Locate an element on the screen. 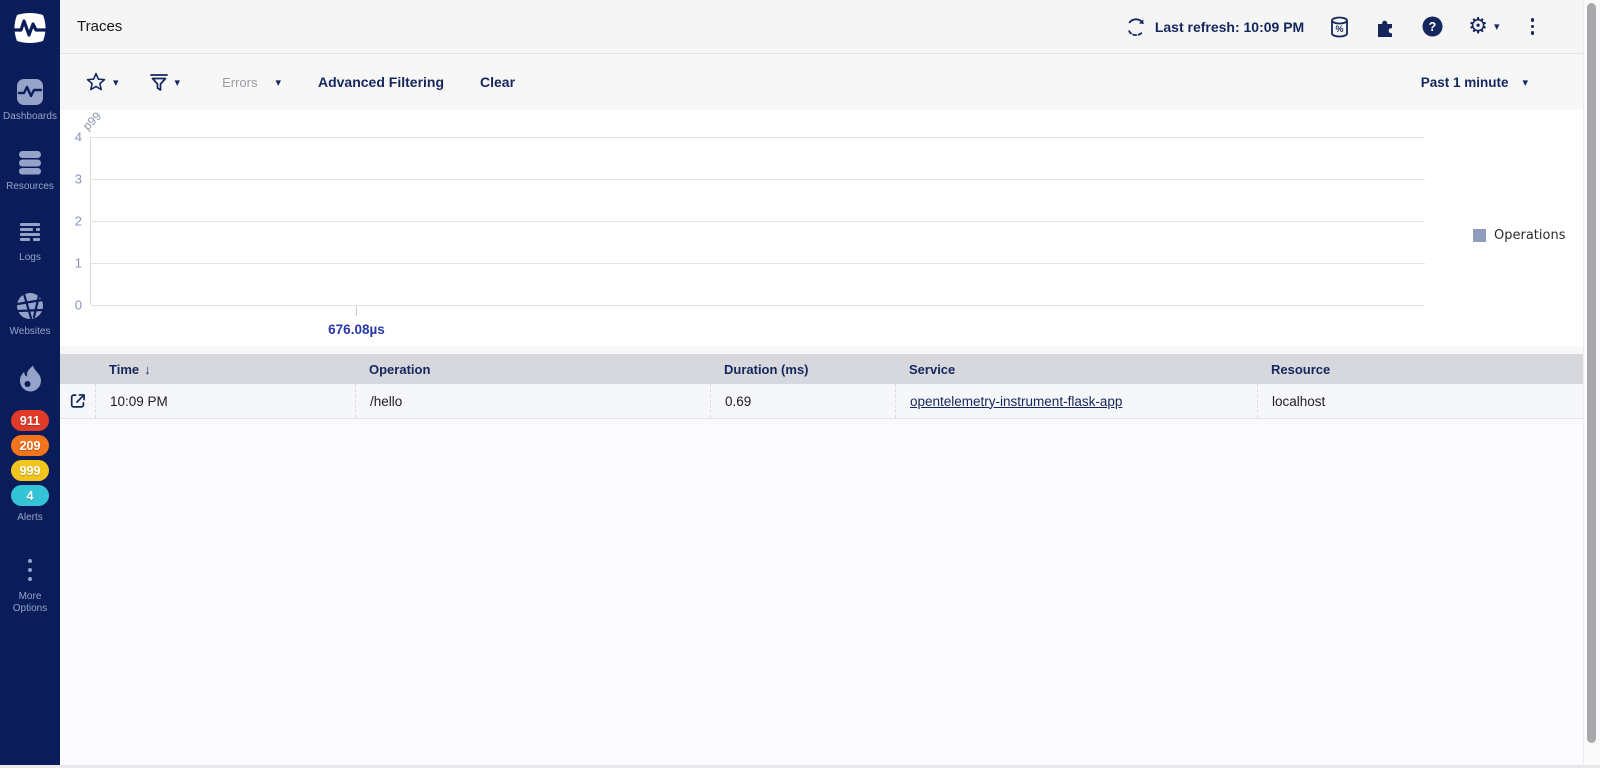 Image resolution: width=1600 pixels, height=768 pixels. errors-dropdown: Errors ▾ is located at coordinates (251, 82).